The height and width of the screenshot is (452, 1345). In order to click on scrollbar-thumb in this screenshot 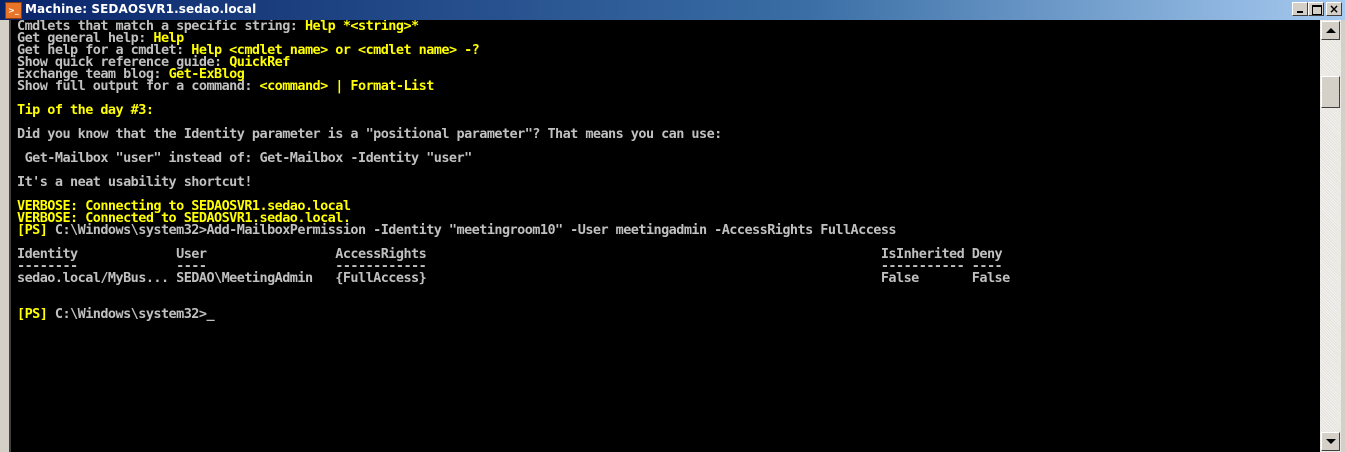, I will do `click(1330, 92)`.